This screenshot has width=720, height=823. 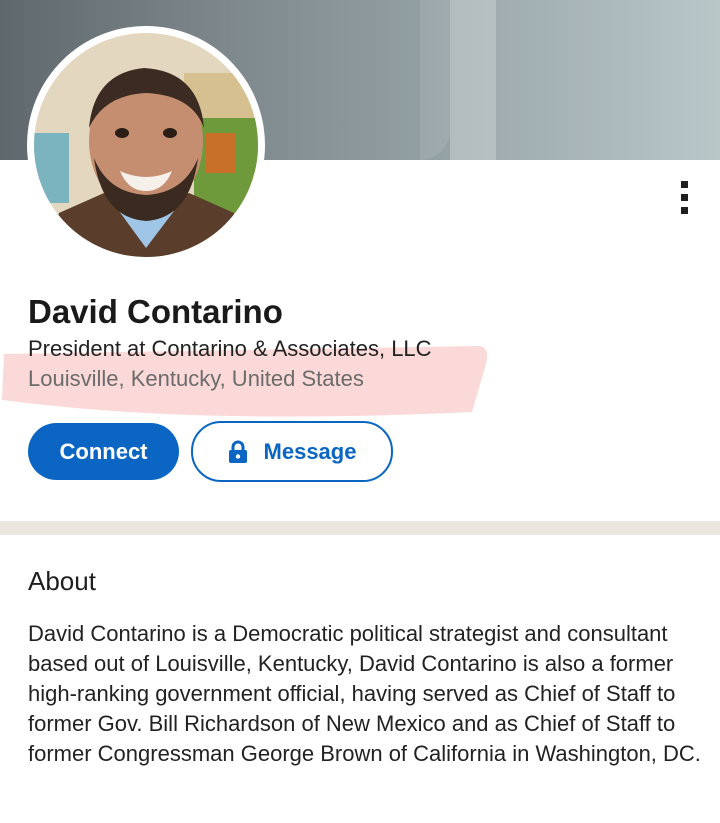 I want to click on lock-icon, so click(x=237, y=451).